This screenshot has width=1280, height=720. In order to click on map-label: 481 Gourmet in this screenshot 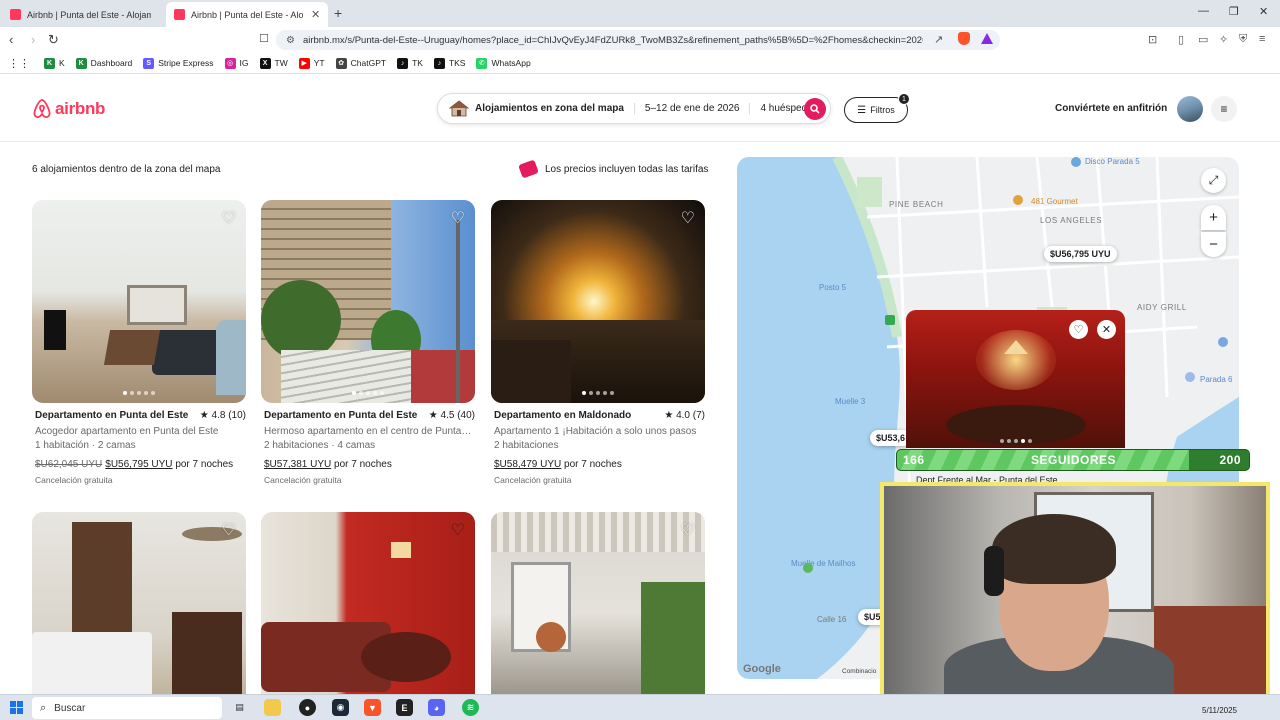, I will do `click(1054, 201)`.